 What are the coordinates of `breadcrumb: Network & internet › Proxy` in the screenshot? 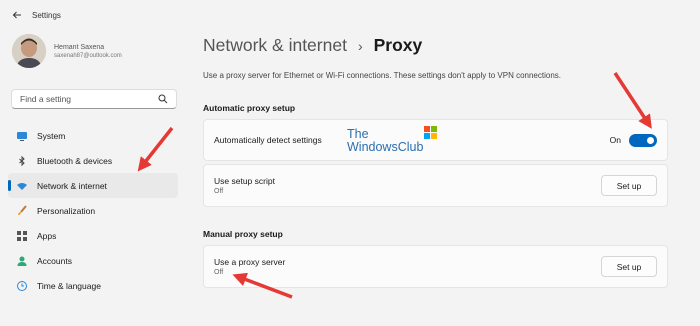 It's located at (312, 45).